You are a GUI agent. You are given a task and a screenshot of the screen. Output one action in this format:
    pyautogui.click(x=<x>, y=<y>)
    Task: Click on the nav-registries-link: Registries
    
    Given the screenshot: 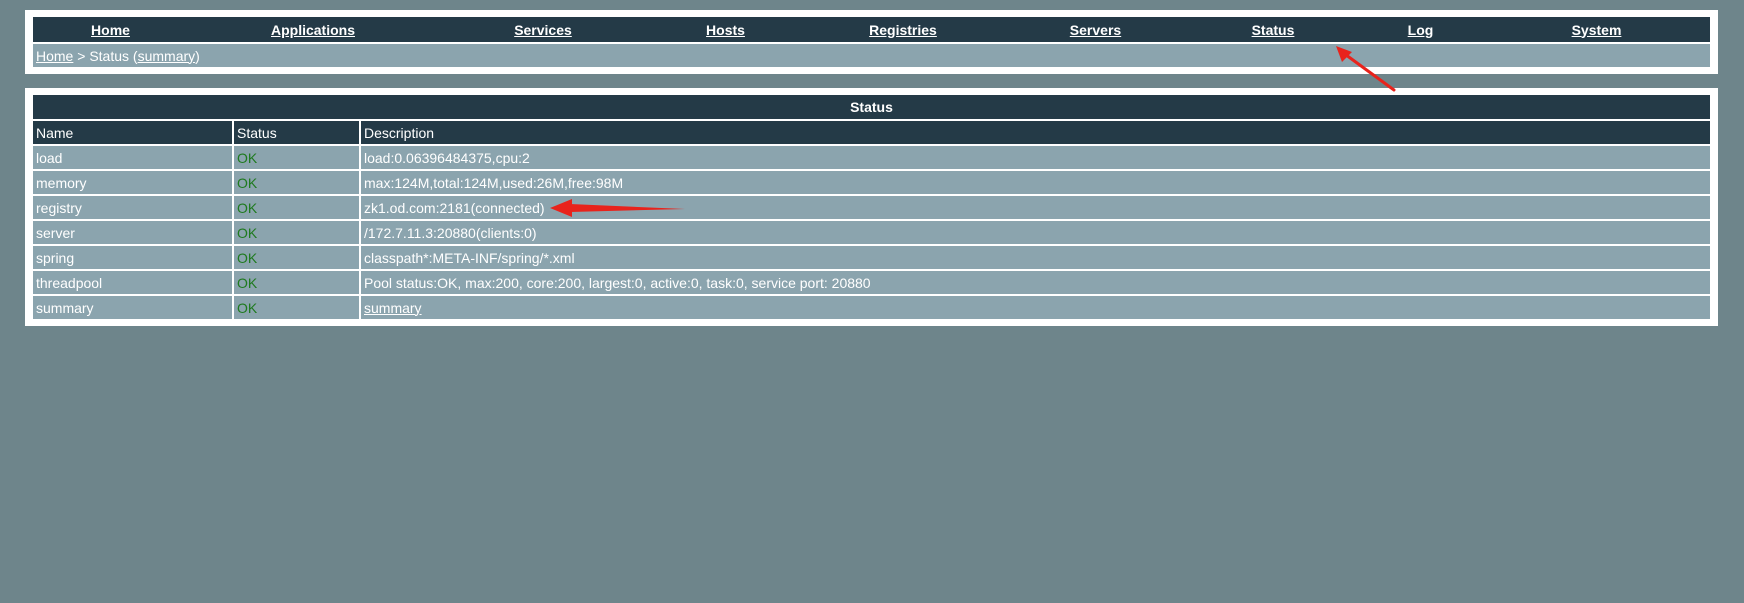 What is the action you would take?
    pyautogui.click(x=903, y=30)
    